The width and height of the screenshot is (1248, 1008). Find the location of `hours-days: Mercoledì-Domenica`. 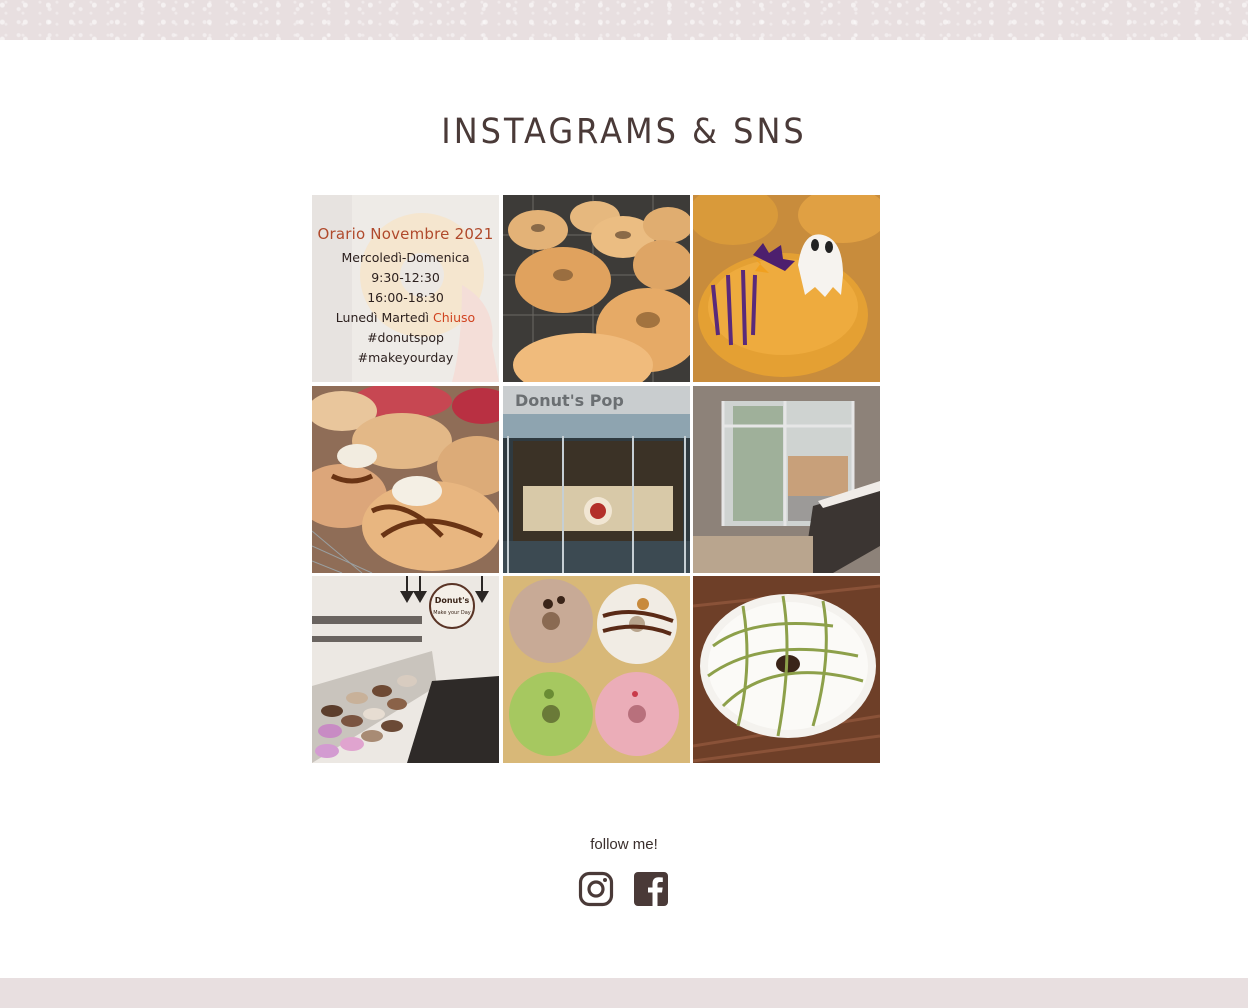

hours-days: Mercoledì-Domenica is located at coordinates (405, 257).